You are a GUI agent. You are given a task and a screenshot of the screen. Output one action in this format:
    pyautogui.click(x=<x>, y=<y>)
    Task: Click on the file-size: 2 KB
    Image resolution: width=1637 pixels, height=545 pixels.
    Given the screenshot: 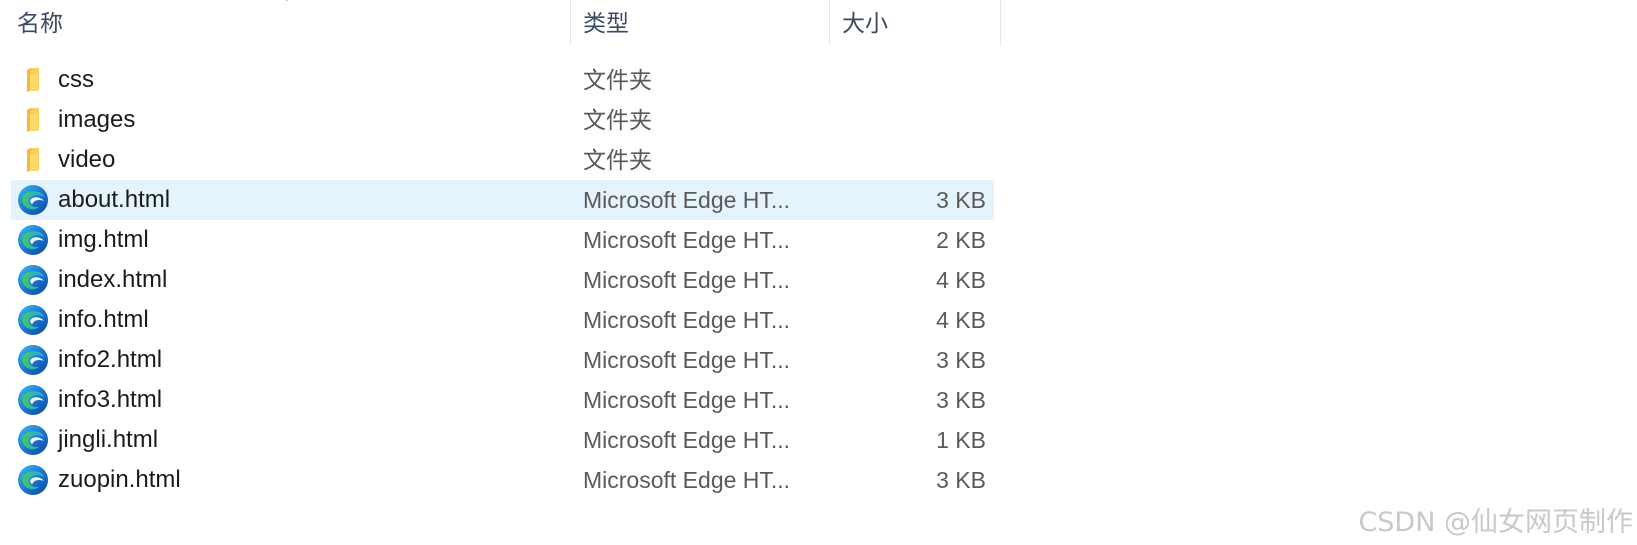 What is the action you would take?
    pyautogui.click(x=961, y=240)
    